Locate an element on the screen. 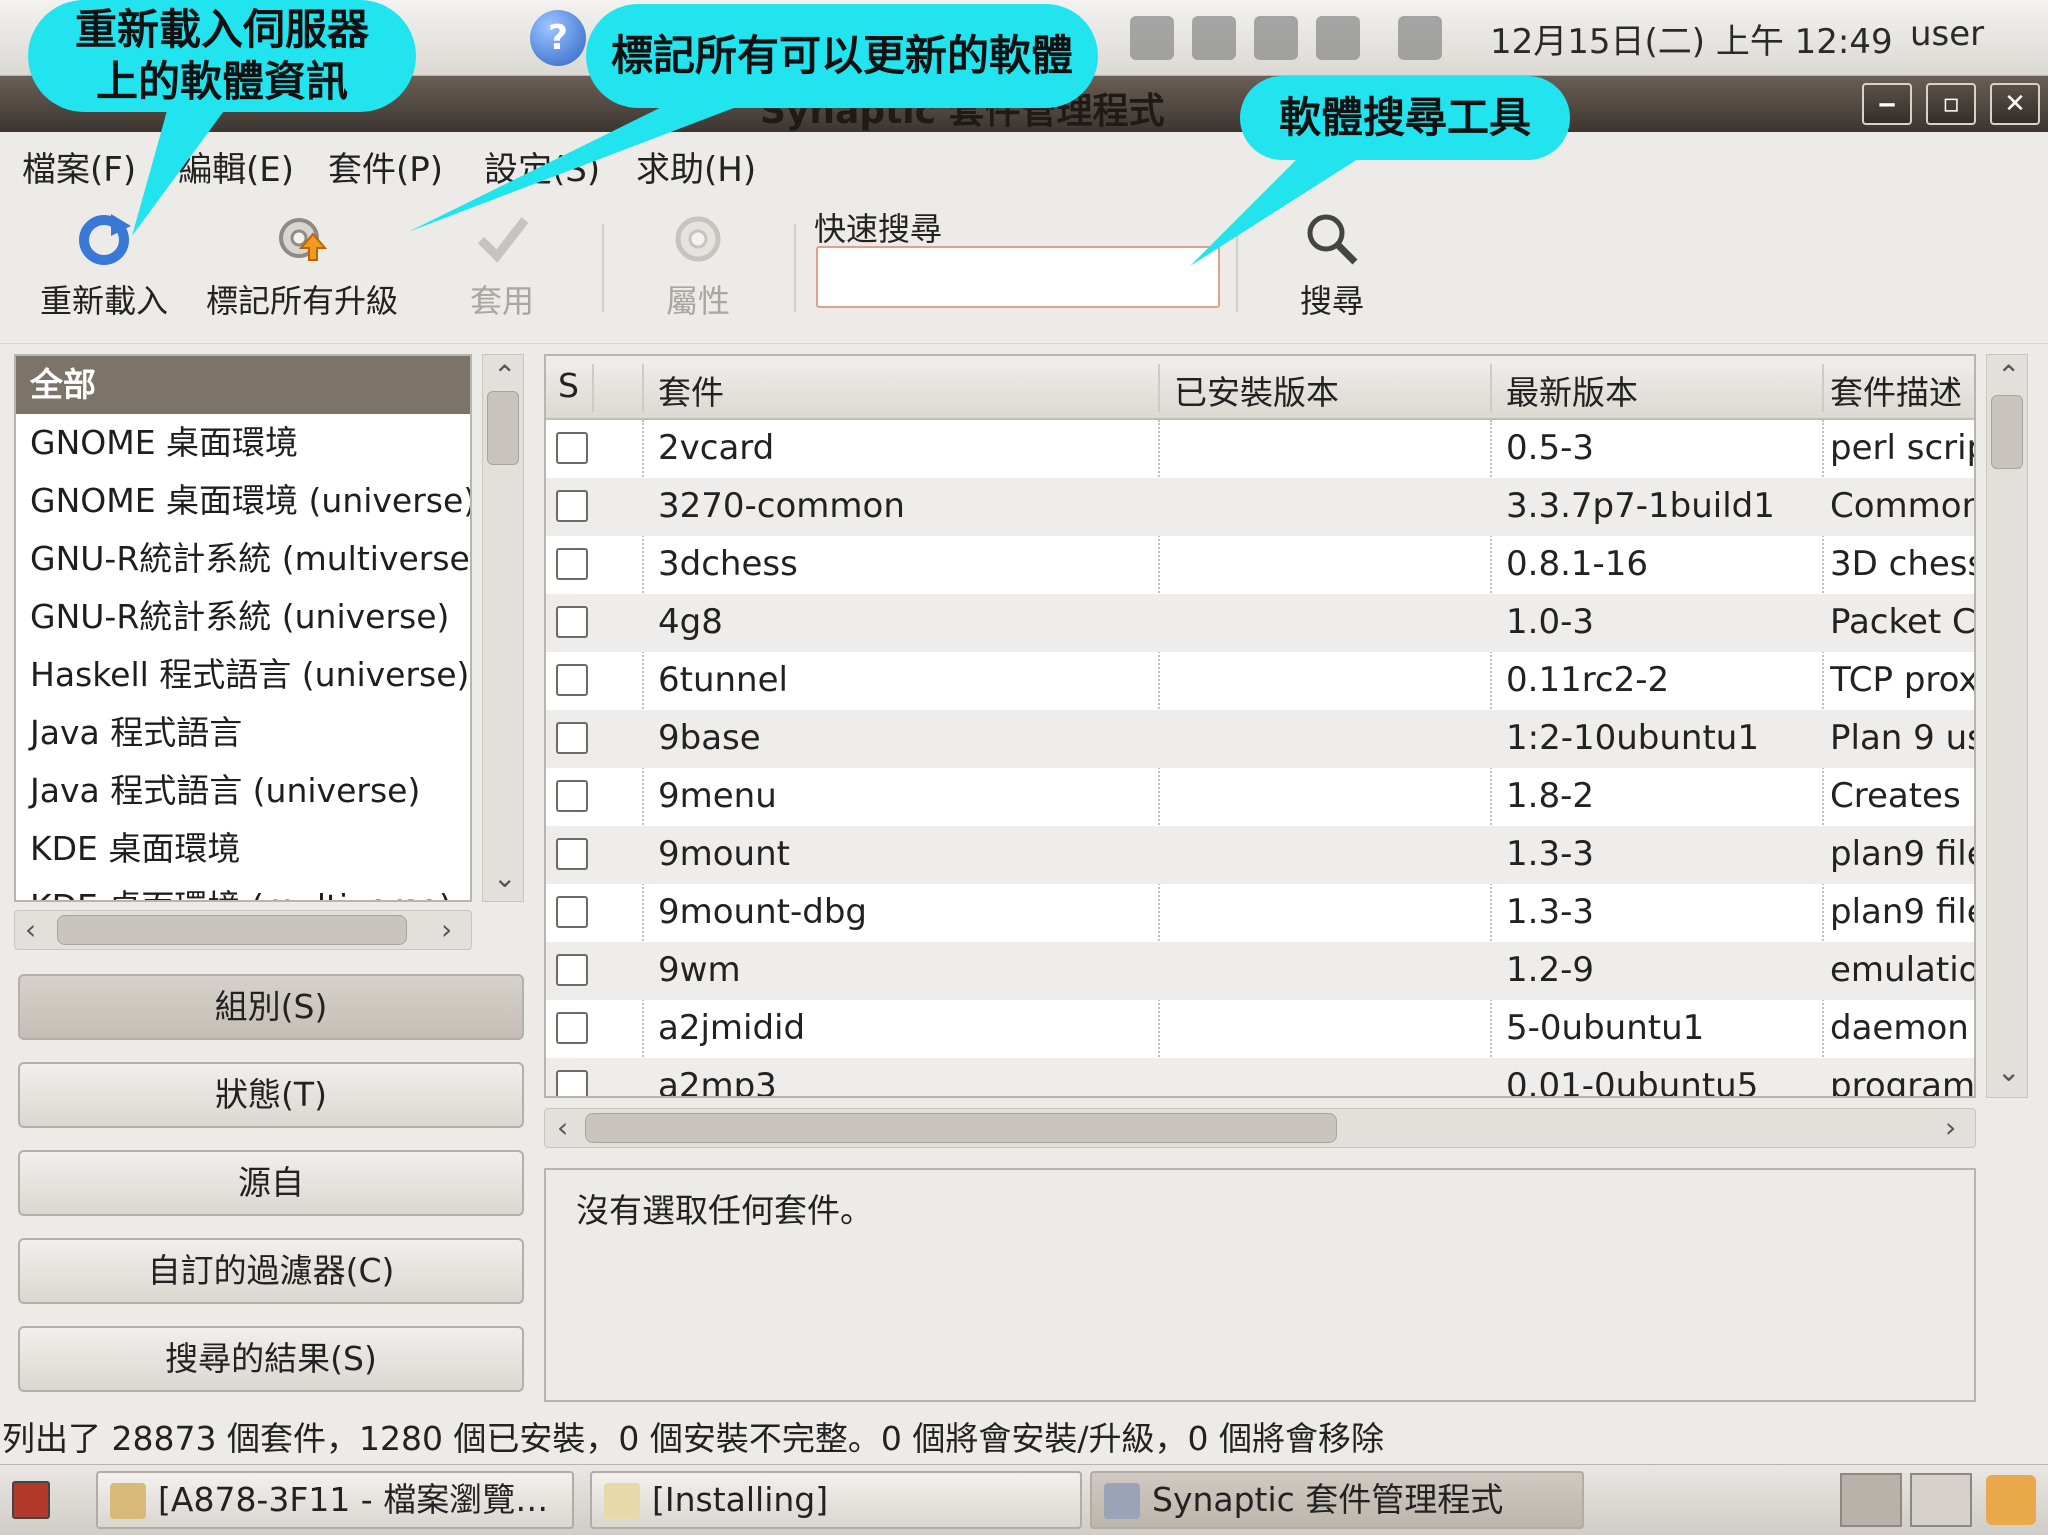 This screenshot has width=2048, height=1535. synaptic-icon is located at coordinates (1122, 1501).